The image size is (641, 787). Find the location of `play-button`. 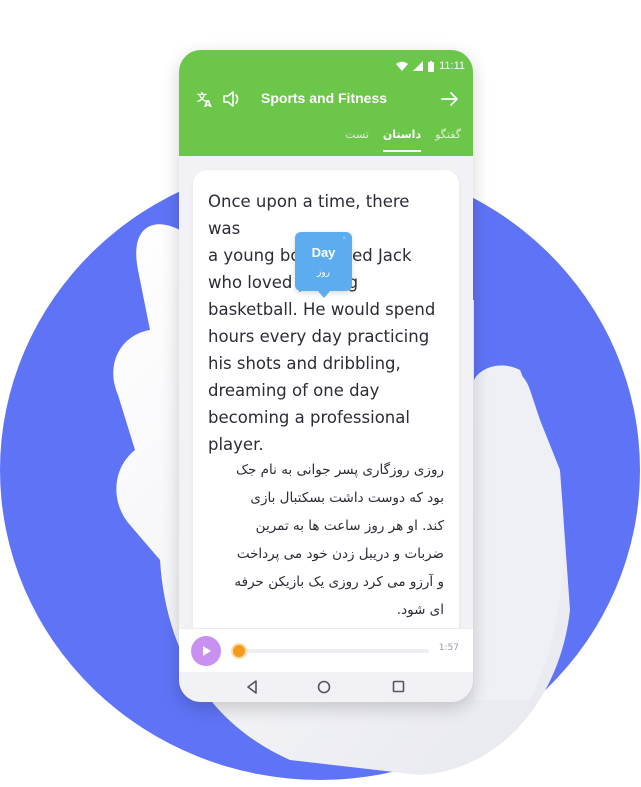

play-button is located at coordinates (206, 651).